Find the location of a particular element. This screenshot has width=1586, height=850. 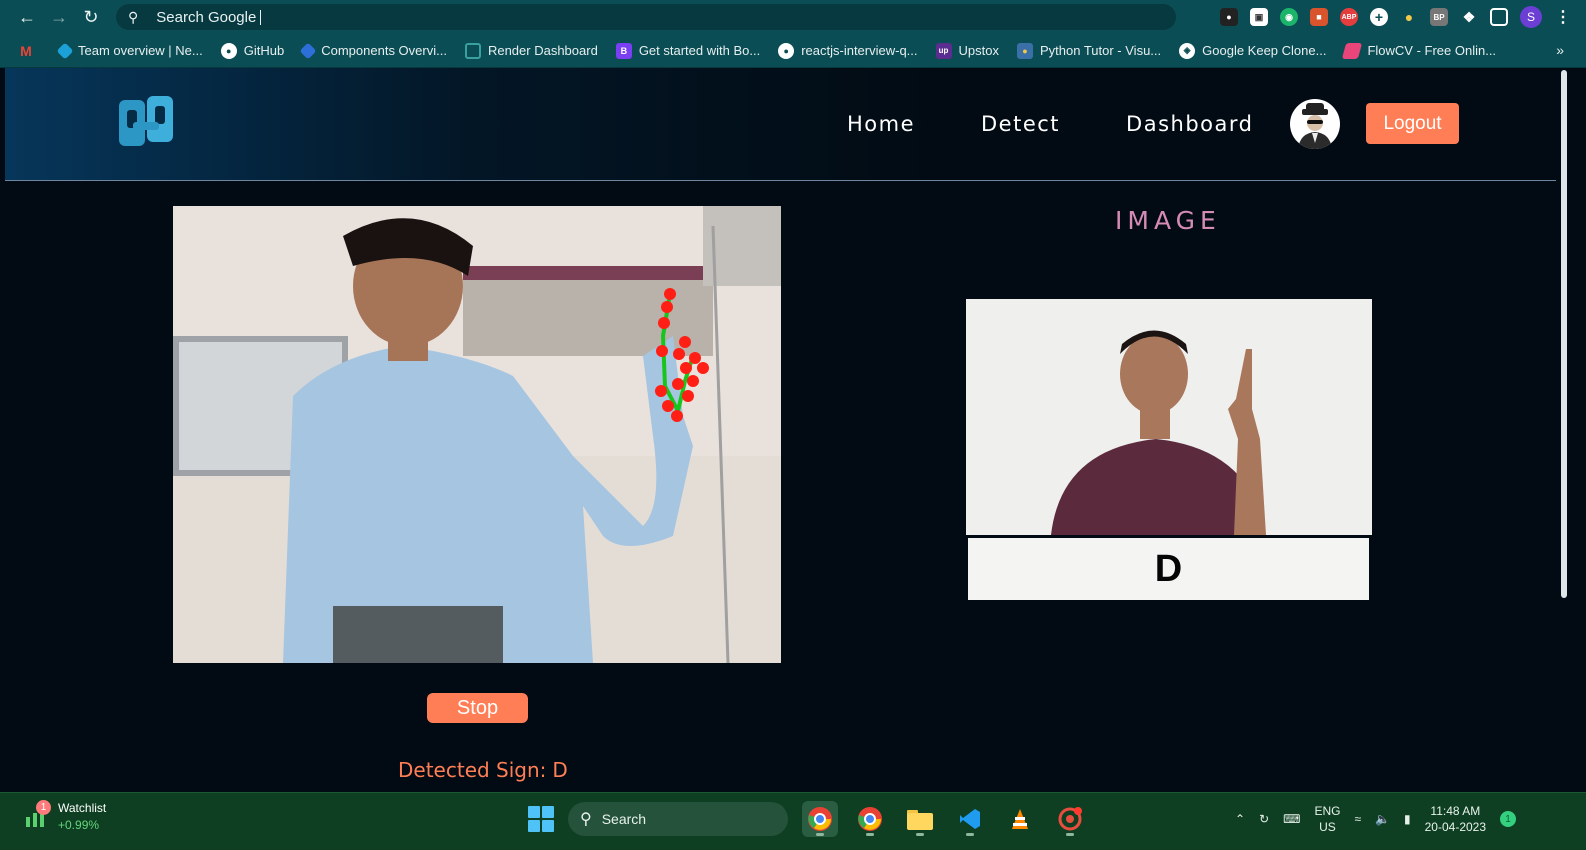

python-icon: ● is located at coordinates (1024, 50).